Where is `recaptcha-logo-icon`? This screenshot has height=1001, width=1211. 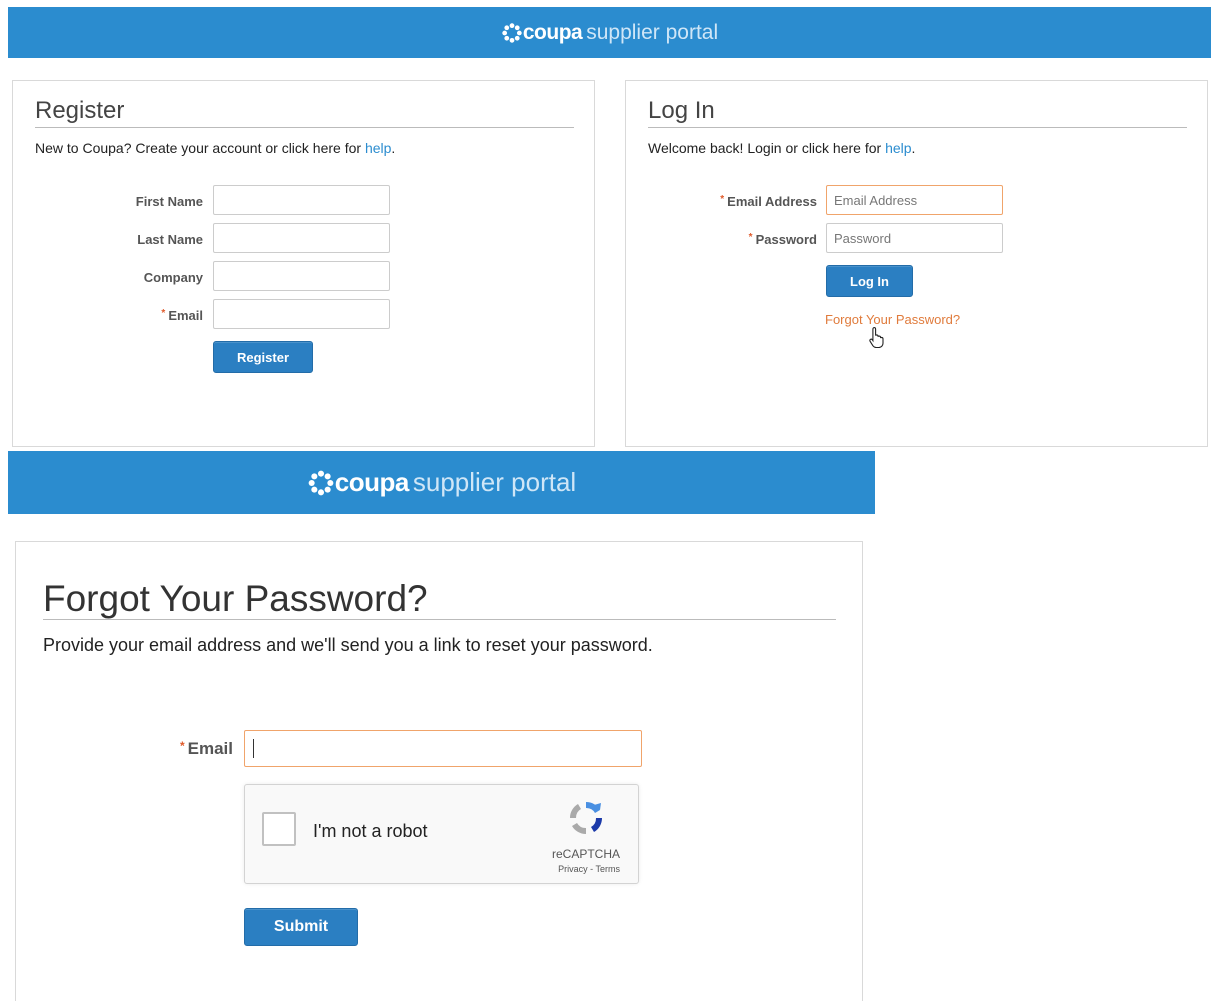 recaptcha-logo-icon is located at coordinates (586, 818).